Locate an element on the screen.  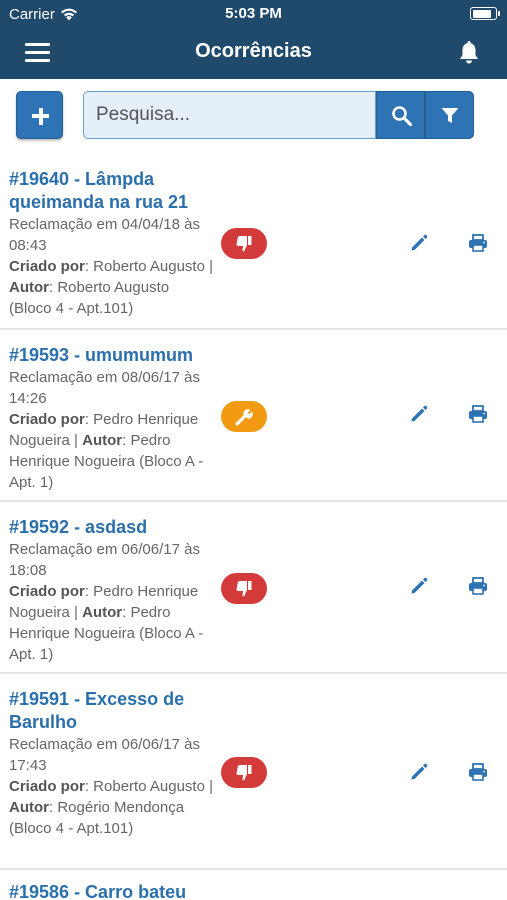
item-date: Reclamação em 08/06/17 às 14:26 is located at coordinates (104, 388).